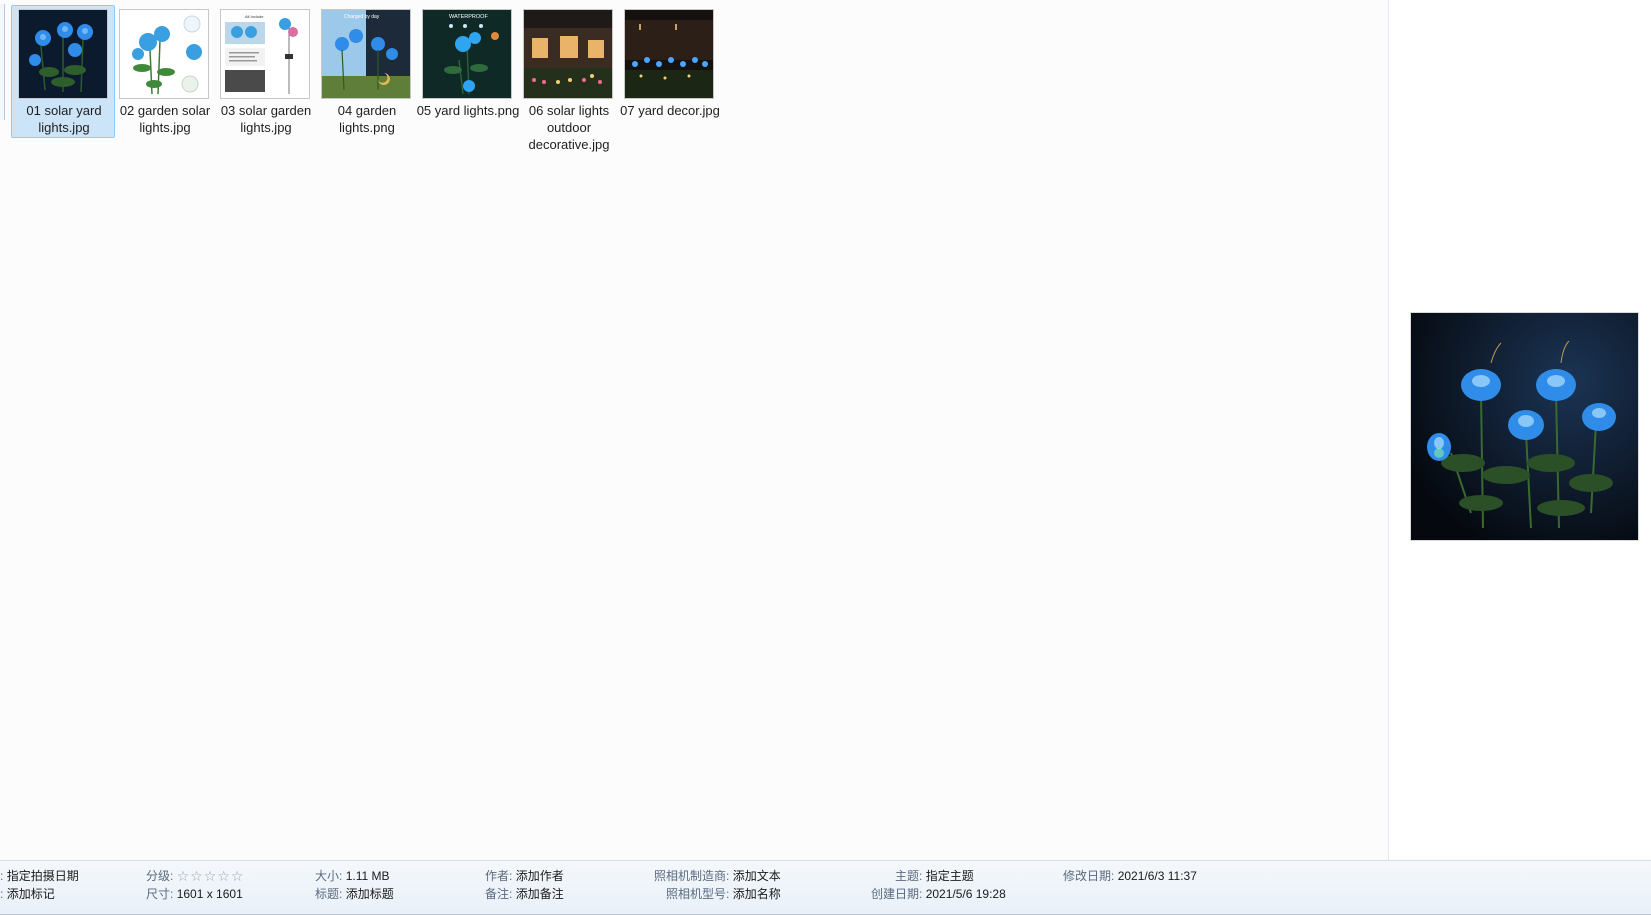  What do you see at coordinates (698, 894) in the screenshot?
I see `camera-model-label: 照相机型号:` at bounding box center [698, 894].